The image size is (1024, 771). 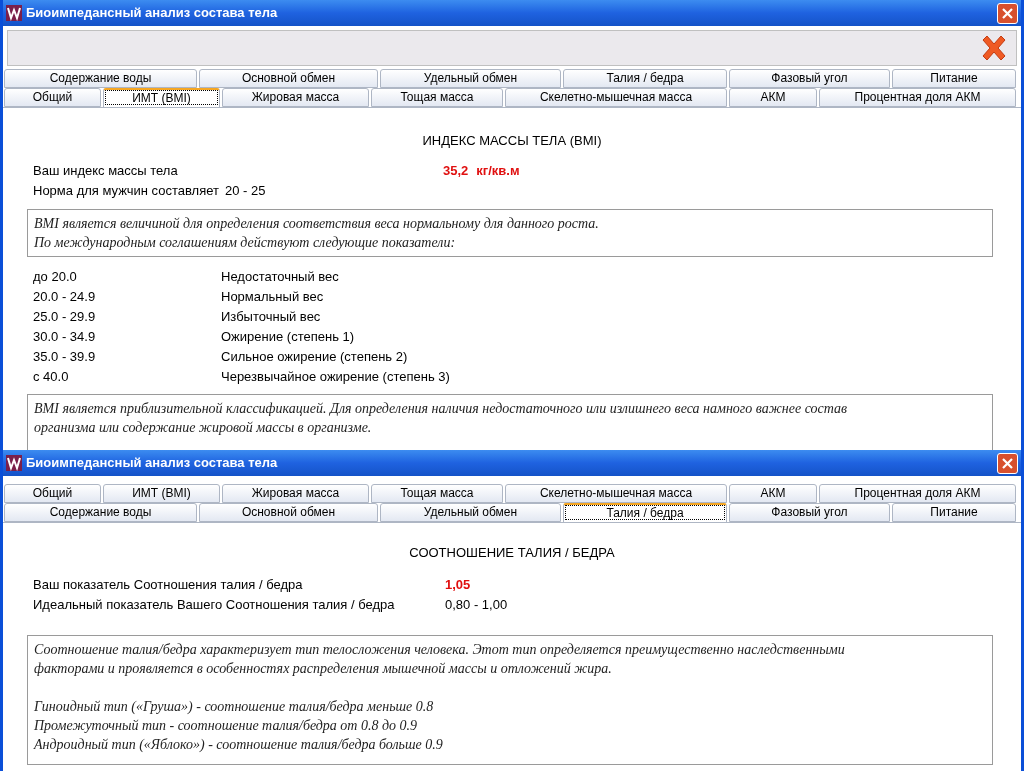 I want to click on description-text: факторами и проявляется в особенностях распределения мышечной массы и отложений жира., so click(x=323, y=669).